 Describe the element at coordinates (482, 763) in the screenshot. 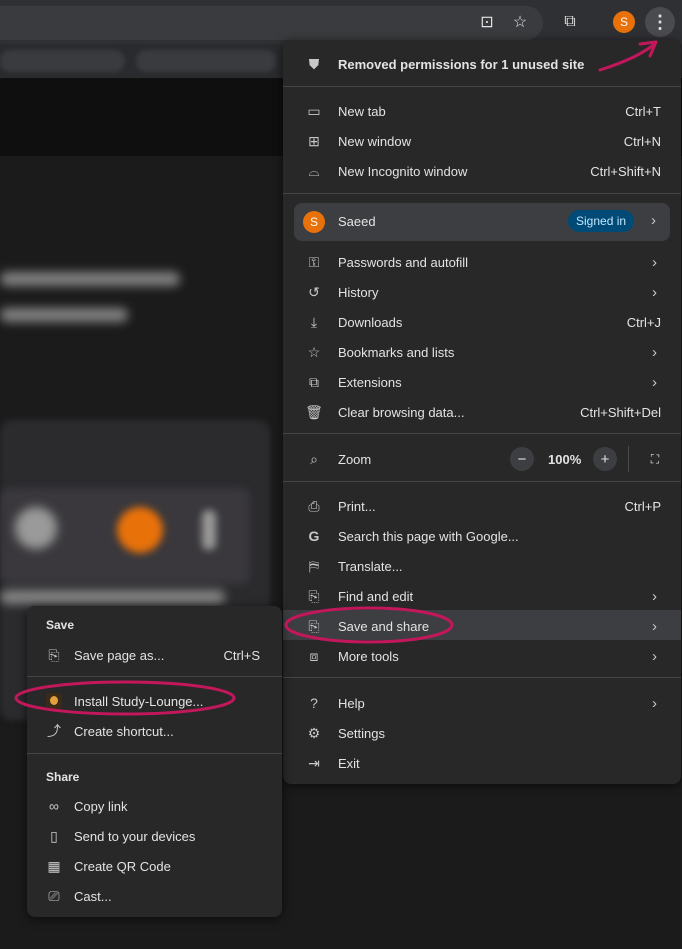

I see `menu-item-exit: ⇥ Exit` at that location.